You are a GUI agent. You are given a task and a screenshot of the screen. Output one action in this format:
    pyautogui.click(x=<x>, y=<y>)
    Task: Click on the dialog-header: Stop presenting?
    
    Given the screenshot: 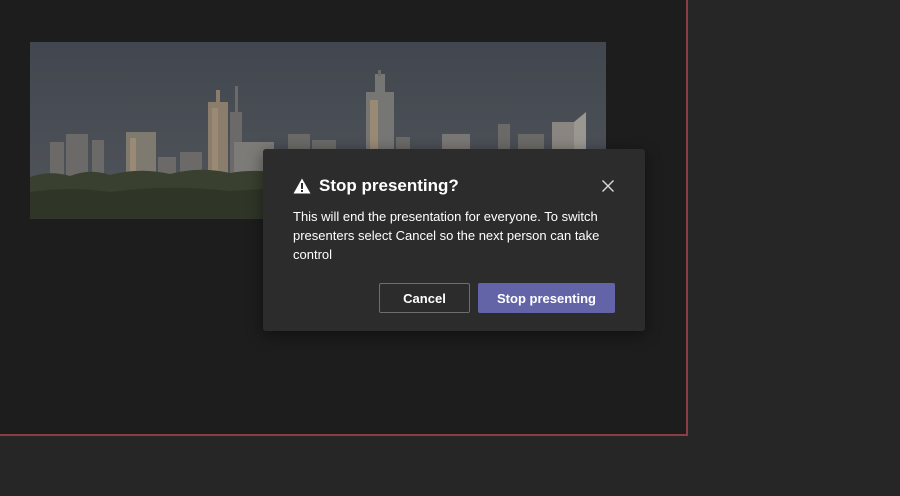 What is the action you would take?
    pyautogui.click(x=376, y=186)
    